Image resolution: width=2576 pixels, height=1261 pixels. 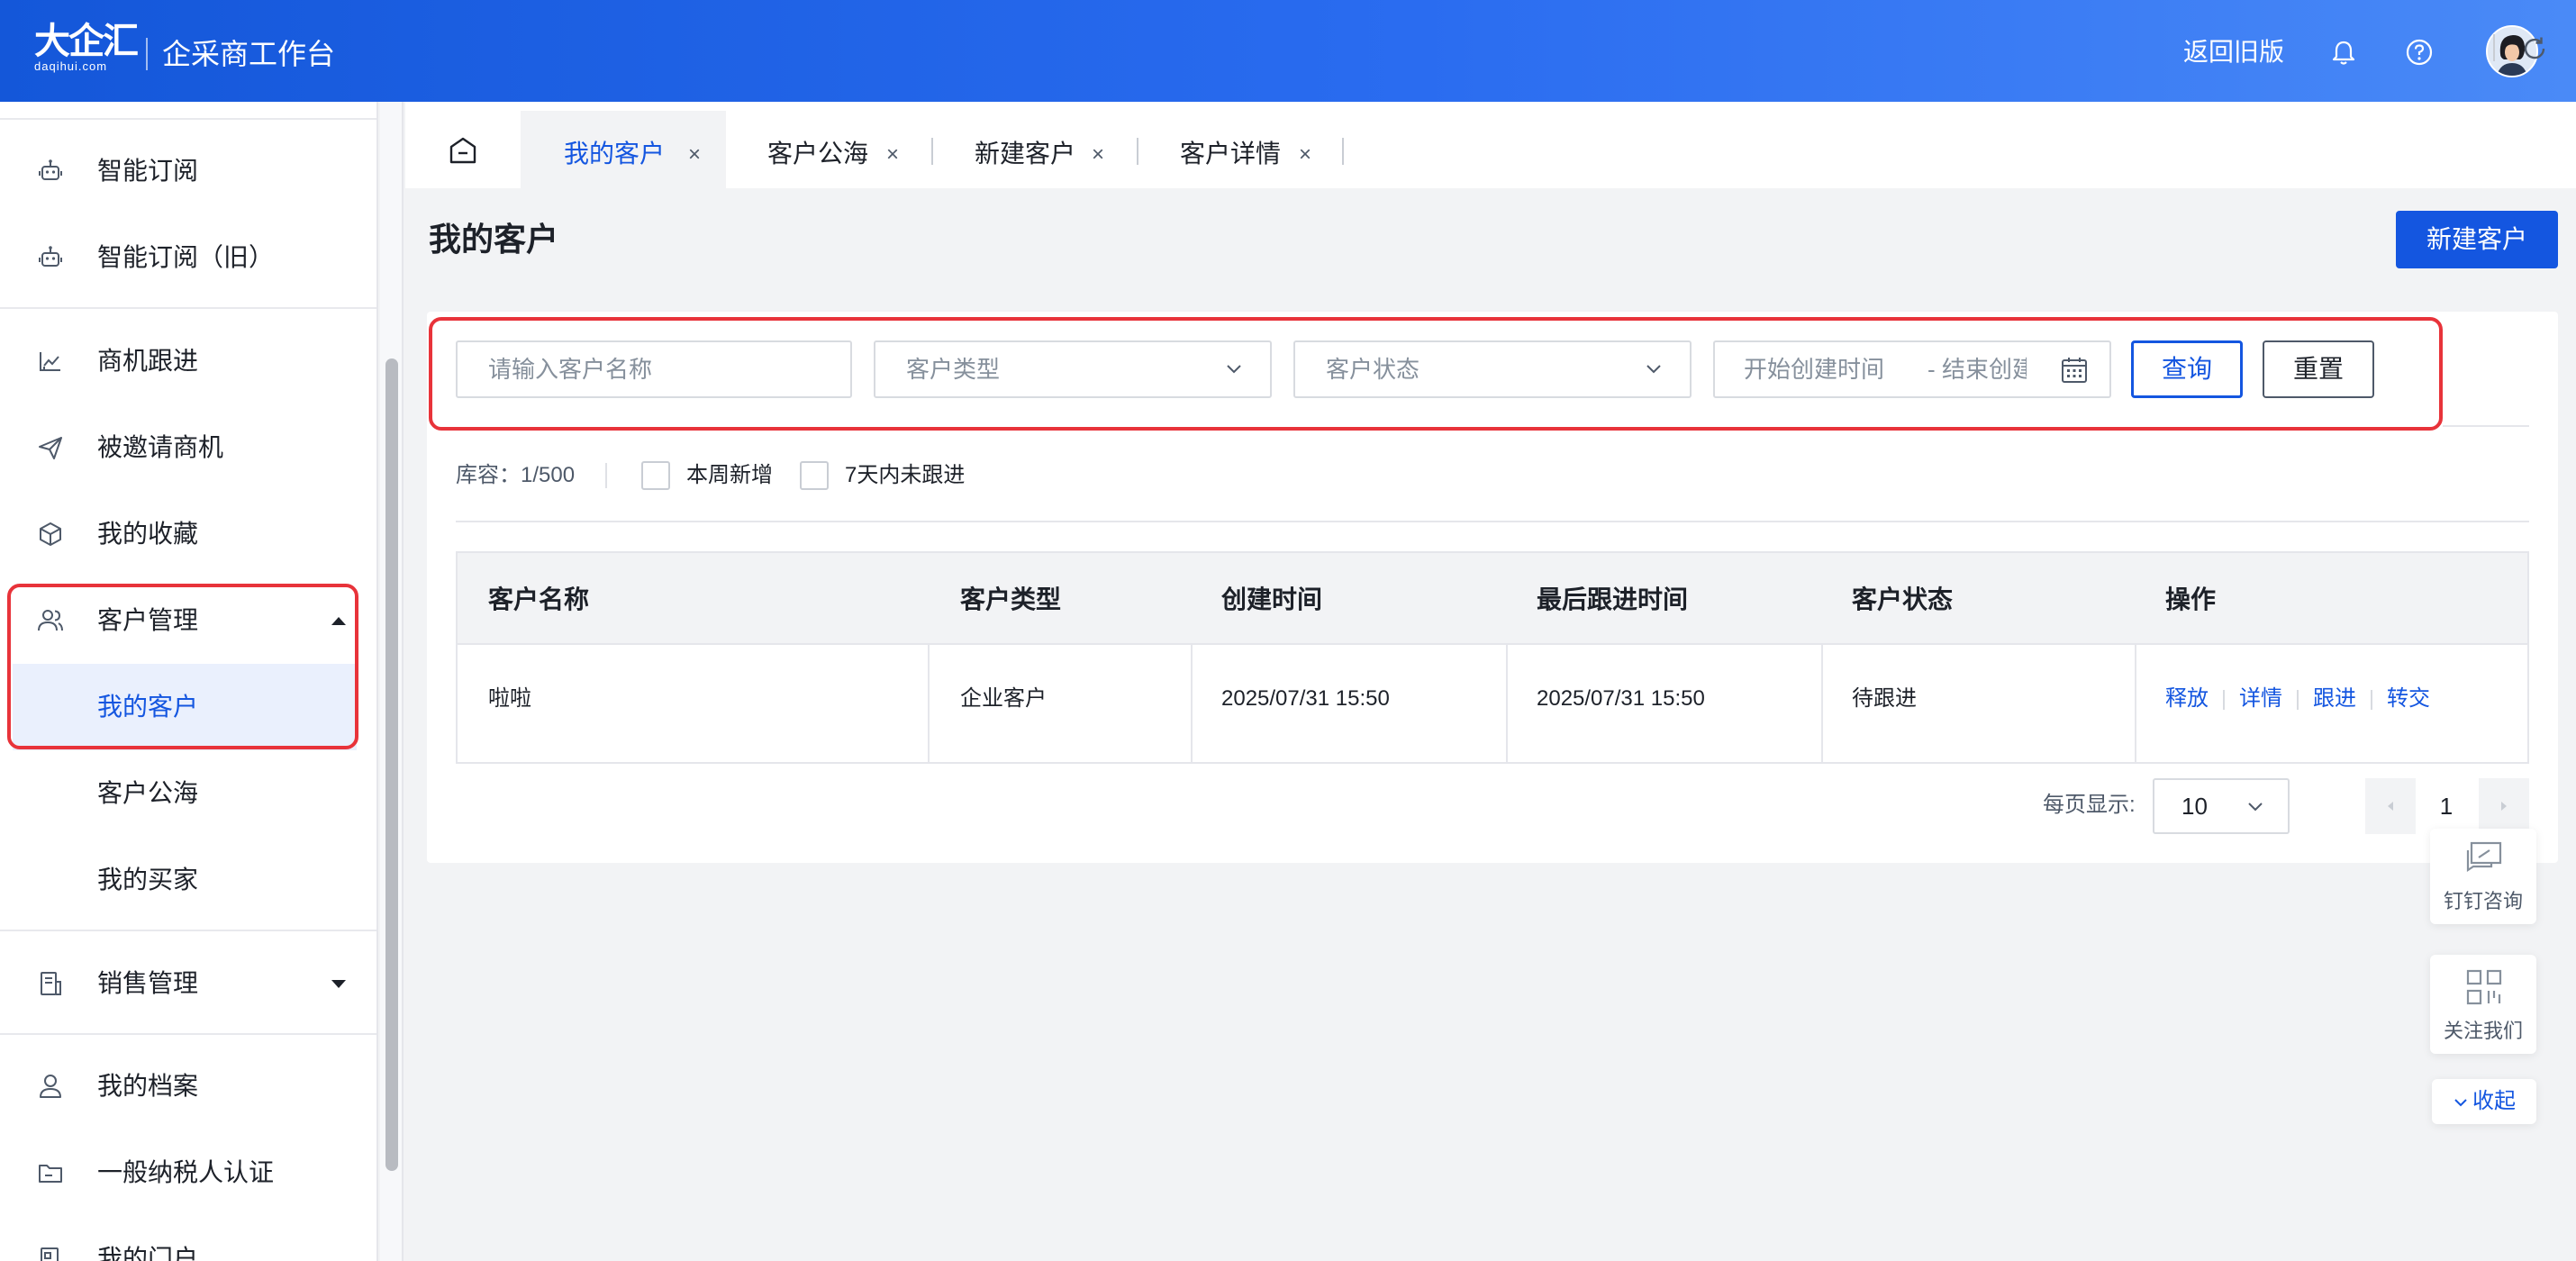 I want to click on column-header: 最后跟进时间, so click(x=1613, y=599).